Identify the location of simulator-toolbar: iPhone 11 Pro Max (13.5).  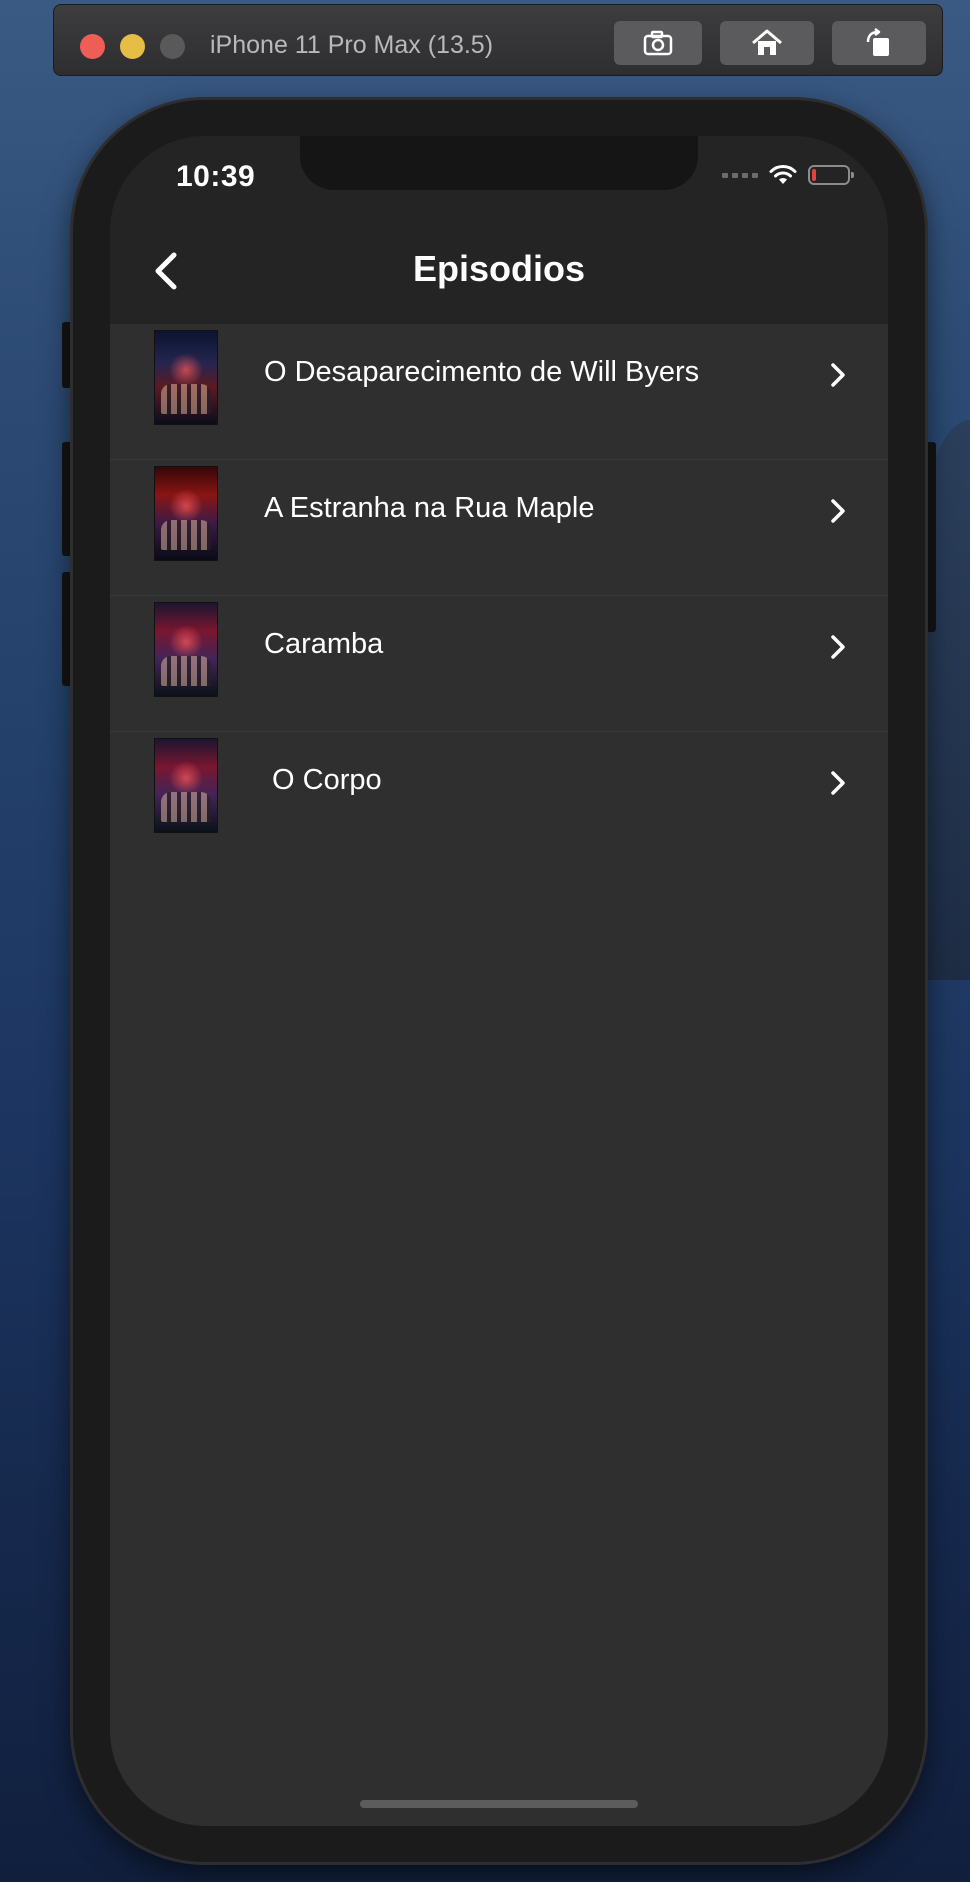
(498, 40).